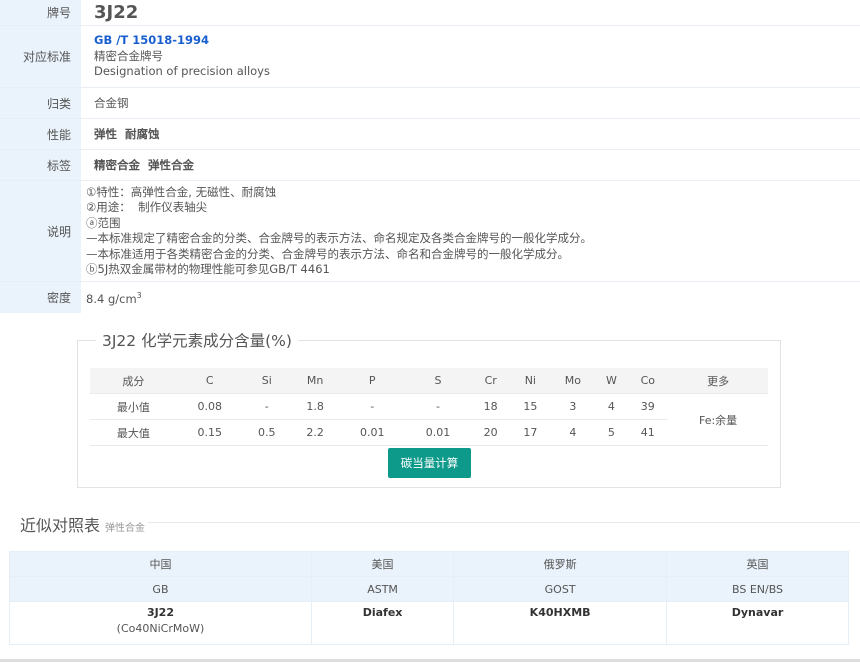 The height and width of the screenshot is (662, 860). What do you see at coordinates (490, 432) in the screenshot?
I see `table-cell: 20` at bounding box center [490, 432].